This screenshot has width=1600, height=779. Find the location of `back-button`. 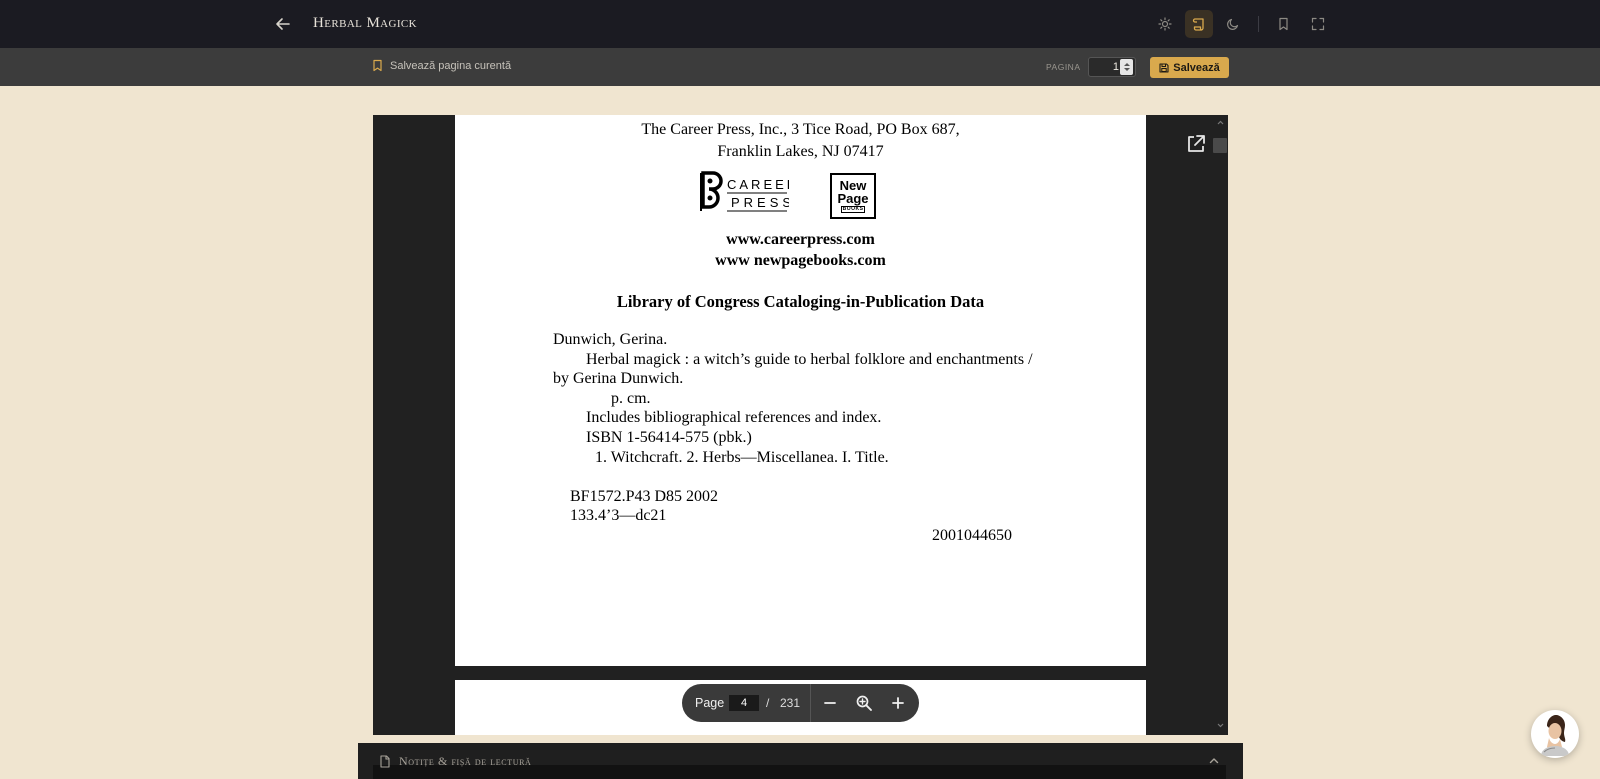

back-button is located at coordinates (283, 24).